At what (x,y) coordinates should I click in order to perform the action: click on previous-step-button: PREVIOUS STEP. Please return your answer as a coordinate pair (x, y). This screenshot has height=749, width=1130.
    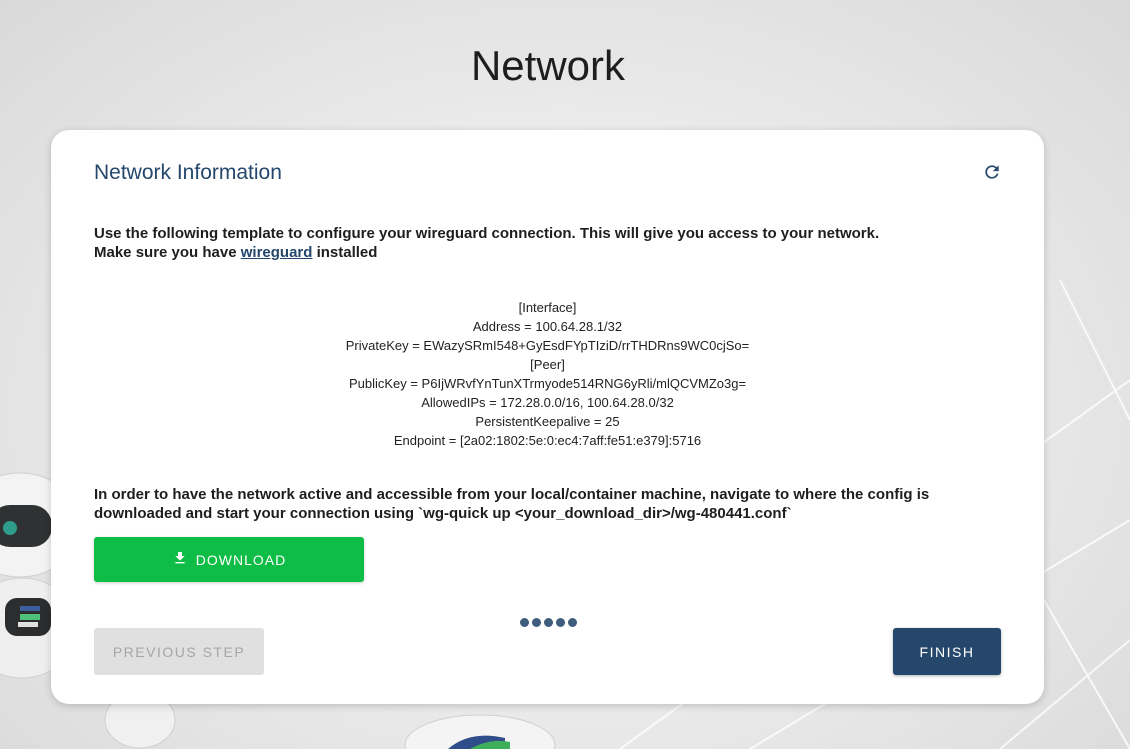
    Looking at the image, I should click on (179, 651).